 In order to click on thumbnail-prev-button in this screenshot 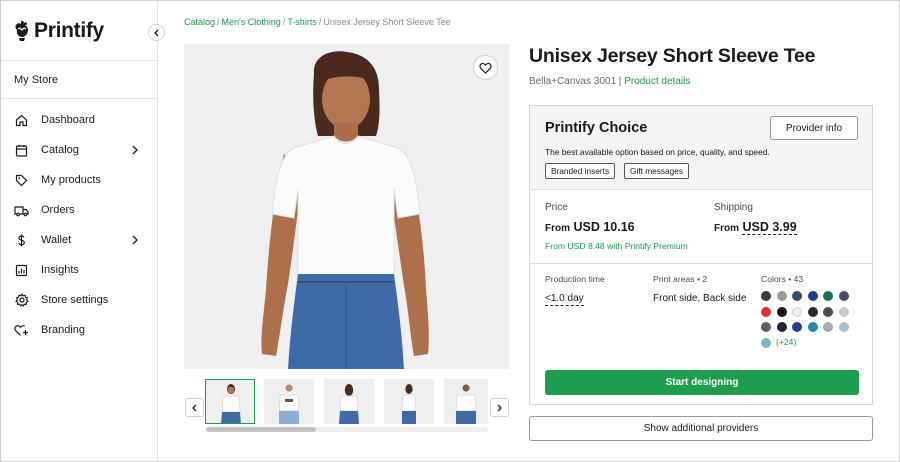, I will do `click(194, 407)`.